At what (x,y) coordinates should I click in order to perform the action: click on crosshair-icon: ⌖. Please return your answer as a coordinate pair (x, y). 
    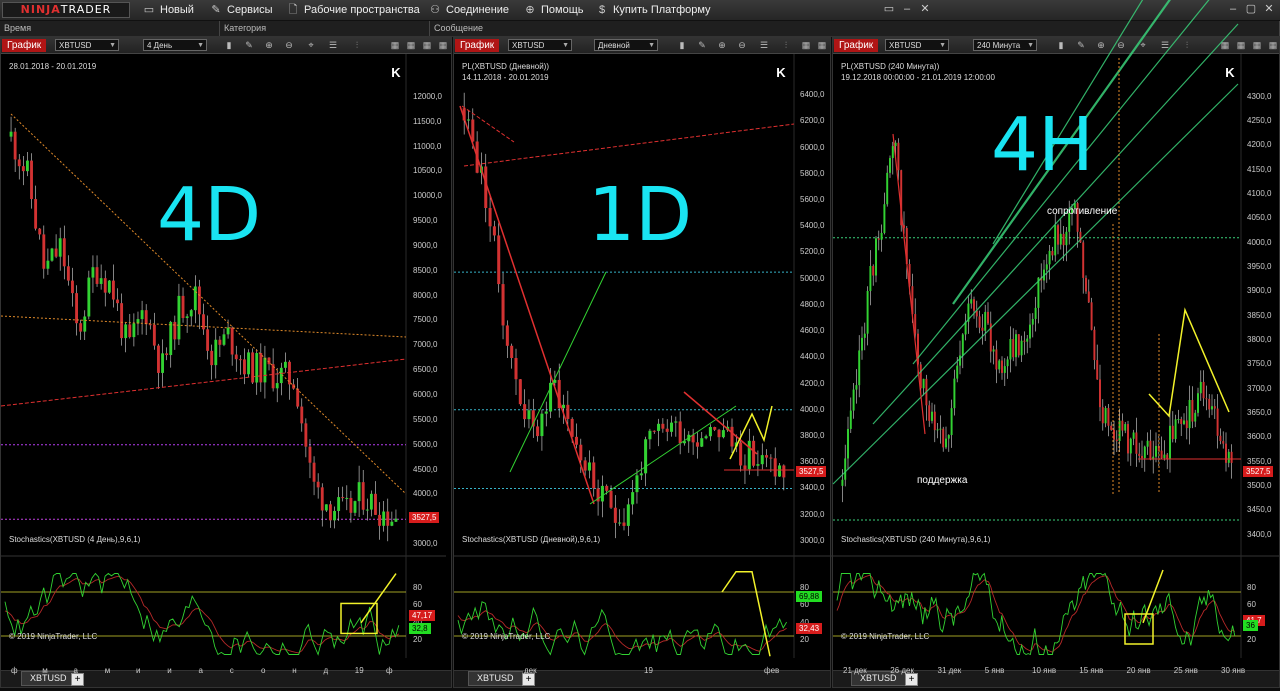
    Looking at the image, I should click on (311, 45).